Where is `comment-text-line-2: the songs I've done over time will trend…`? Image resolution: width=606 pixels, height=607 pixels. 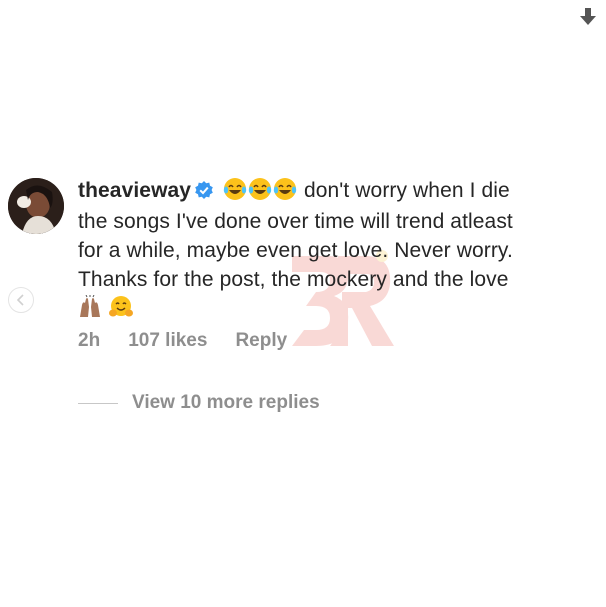 comment-text-line-2: the songs I've done over time will trend… is located at coordinates (295, 221).